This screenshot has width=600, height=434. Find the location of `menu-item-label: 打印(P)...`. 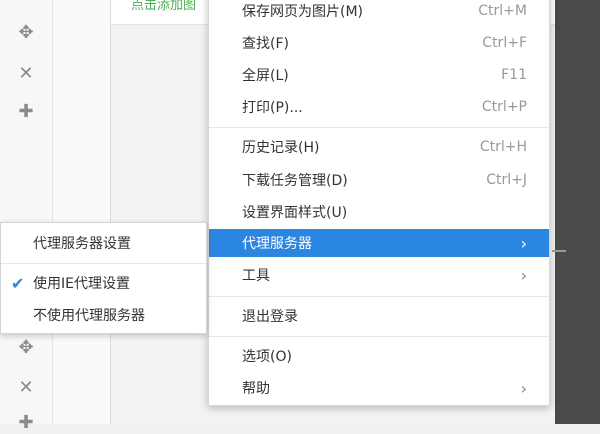

menu-item-label: 打印(P)... is located at coordinates (272, 108).